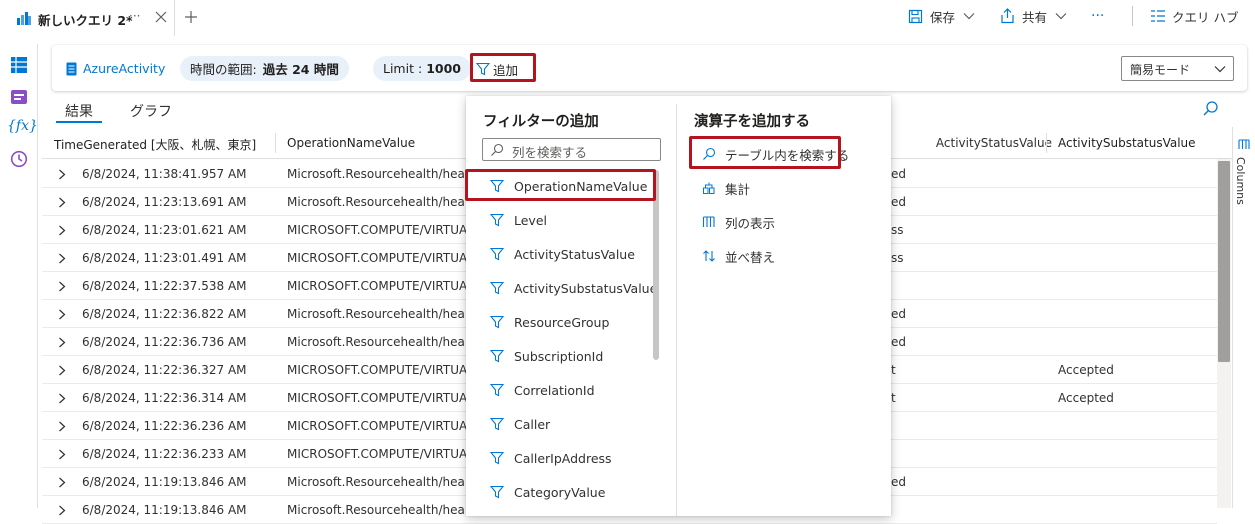 This screenshot has width=1255, height=524. I want to click on tab-title: 新しいクエリ 2*, so click(85, 20).